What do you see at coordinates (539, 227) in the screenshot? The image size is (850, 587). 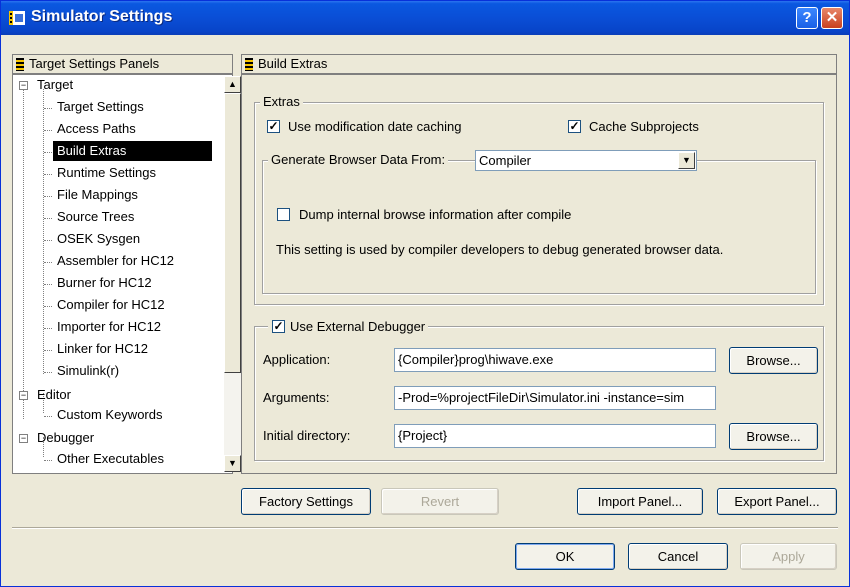 I see `browser-data-group` at bounding box center [539, 227].